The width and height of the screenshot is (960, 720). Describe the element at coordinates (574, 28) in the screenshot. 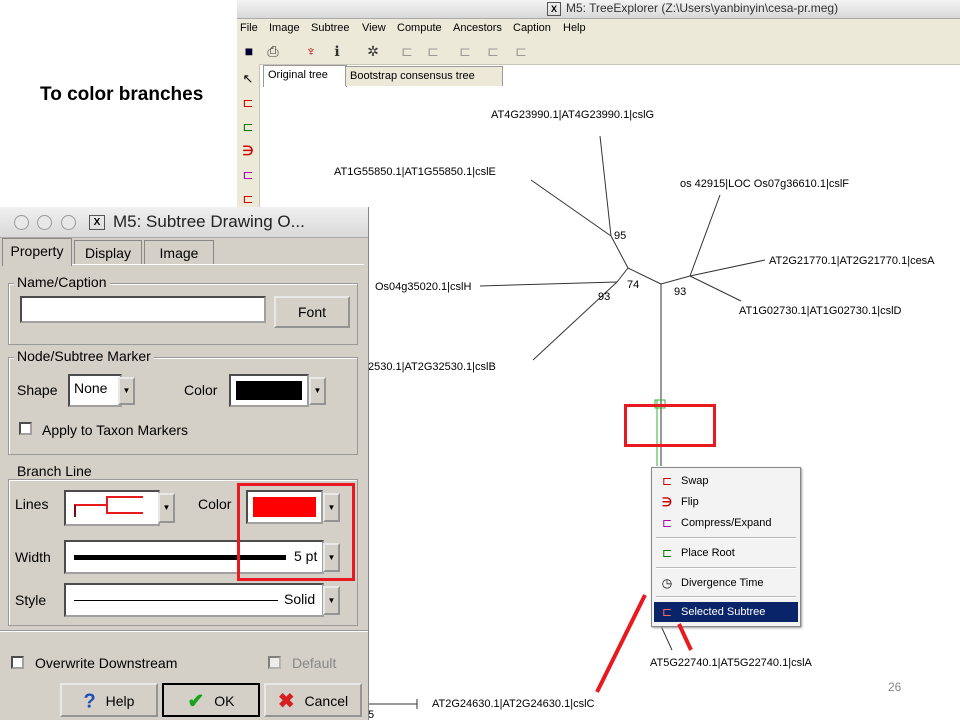

I see `menu-help: Help` at that location.